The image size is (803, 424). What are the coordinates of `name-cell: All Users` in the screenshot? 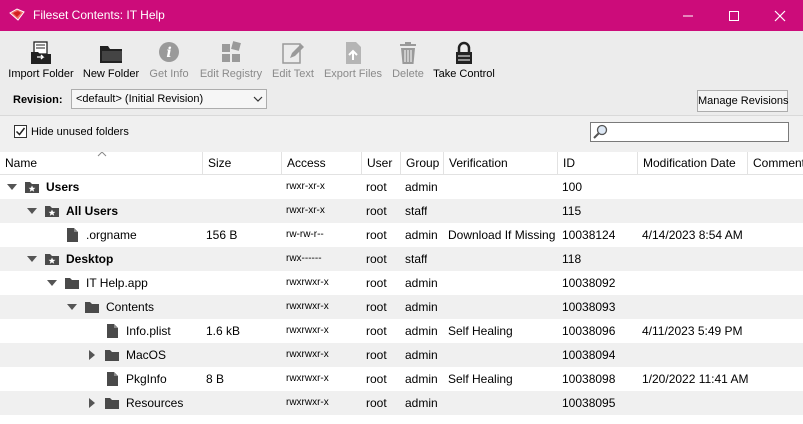 It's located at (100, 211).